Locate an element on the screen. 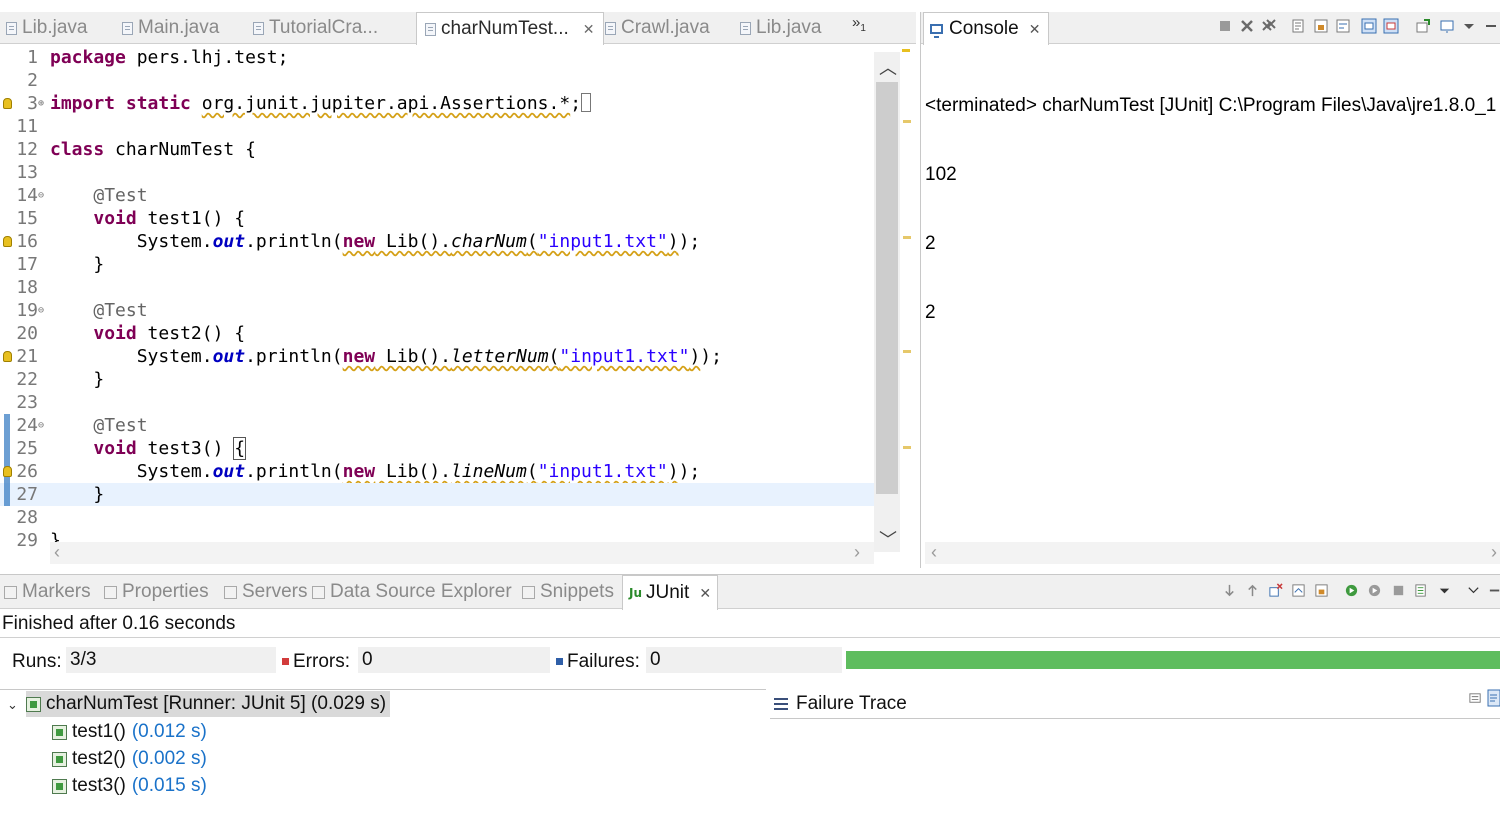  pin-console-icon is located at coordinates (1423, 26).